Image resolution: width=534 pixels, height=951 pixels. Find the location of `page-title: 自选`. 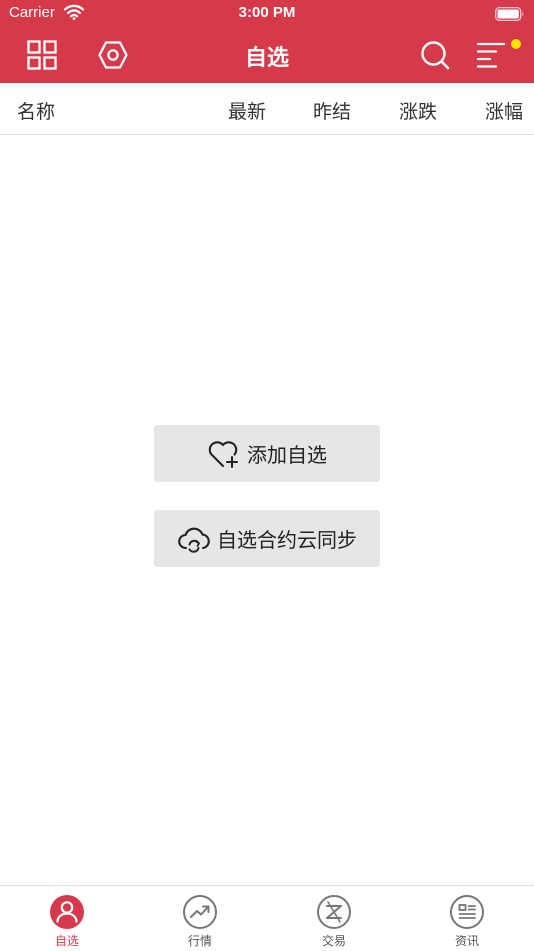

page-title: 自选 is located at coordinates (266, 58).